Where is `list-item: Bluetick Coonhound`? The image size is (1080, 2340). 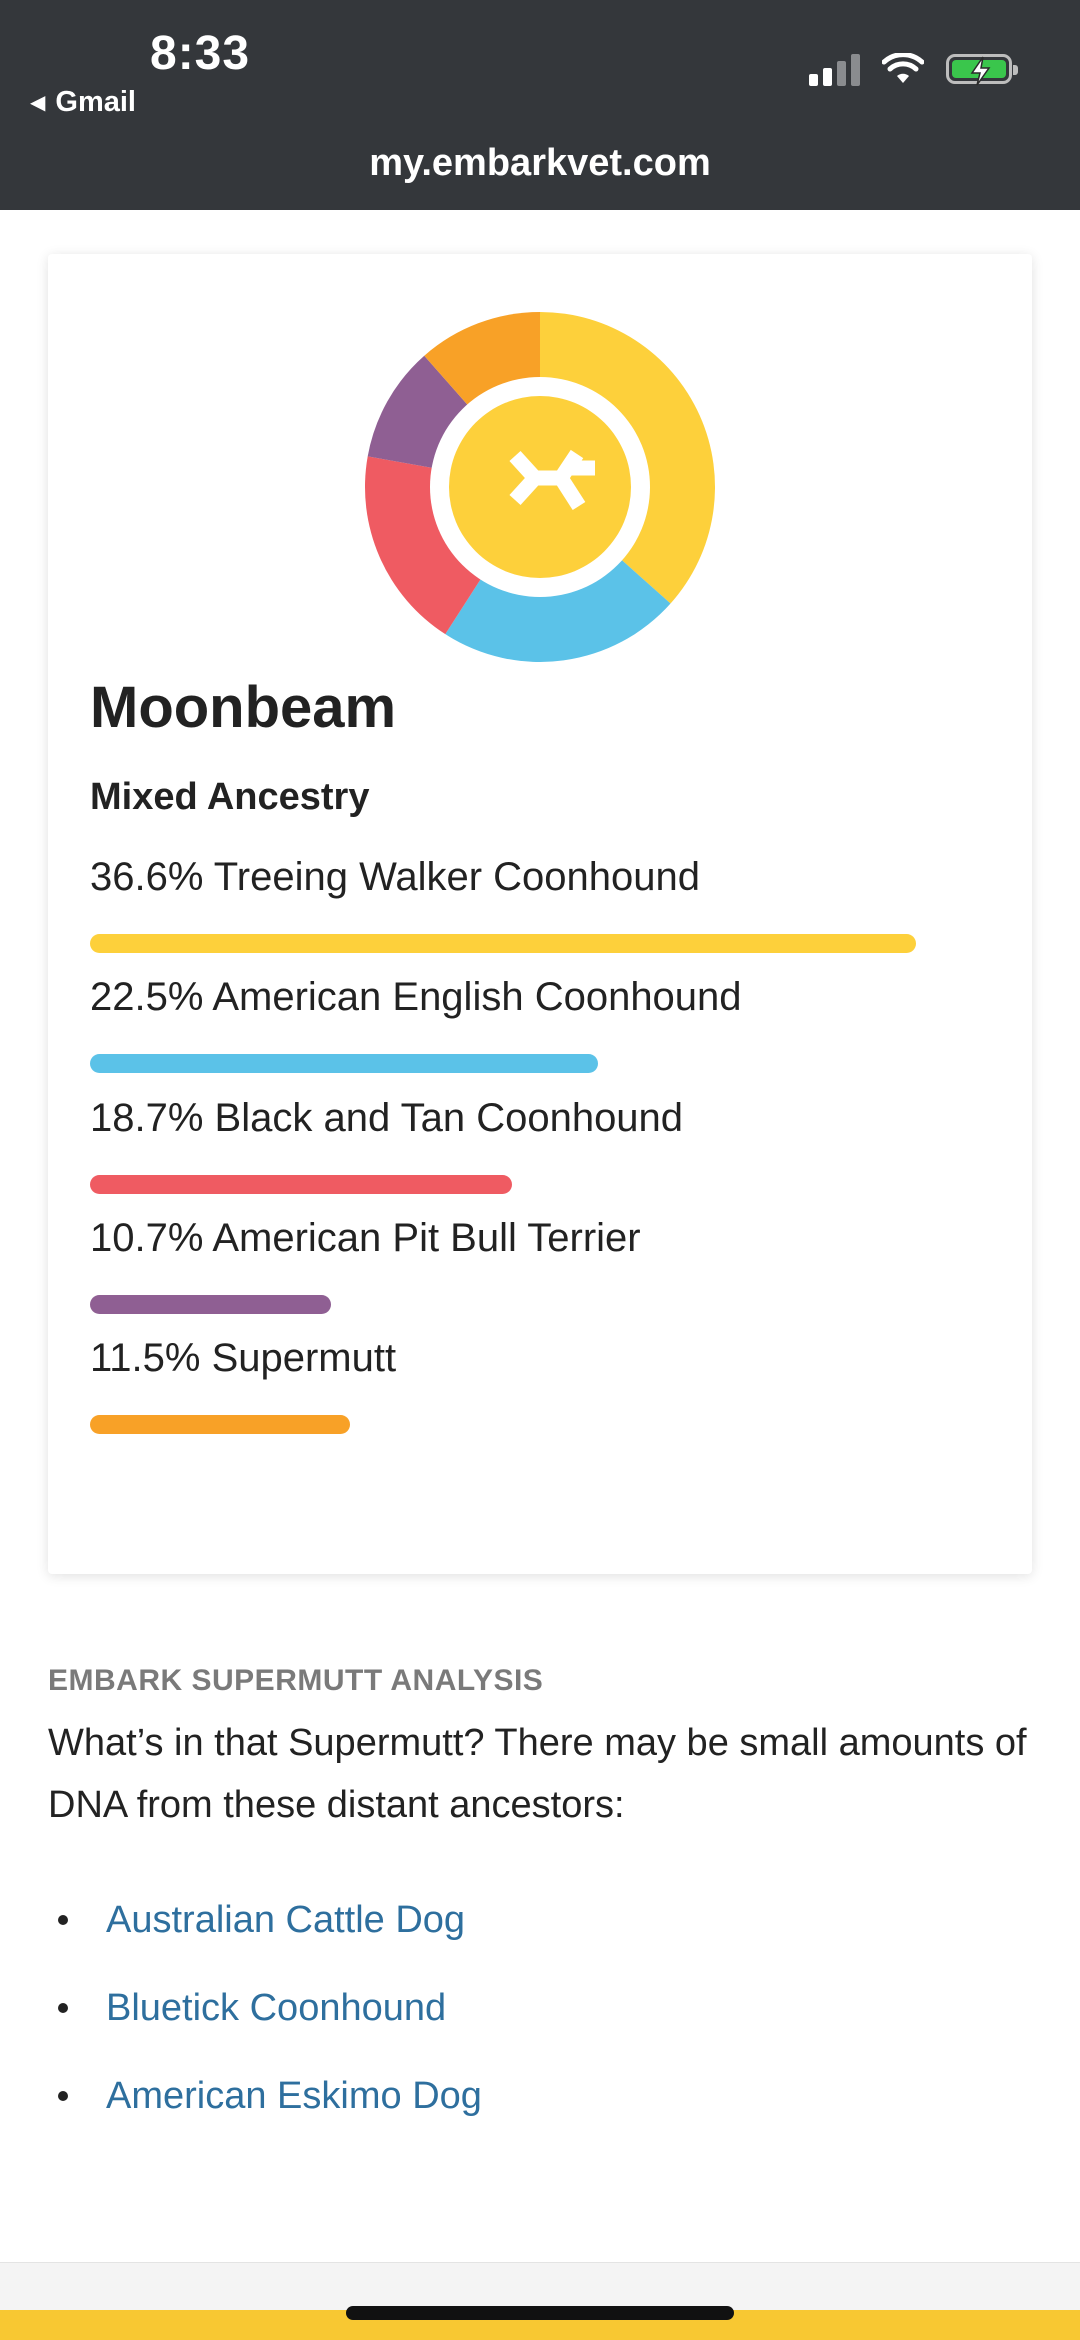
list-item: Bluetick Coonhound is located at coordinates (265, 2008).